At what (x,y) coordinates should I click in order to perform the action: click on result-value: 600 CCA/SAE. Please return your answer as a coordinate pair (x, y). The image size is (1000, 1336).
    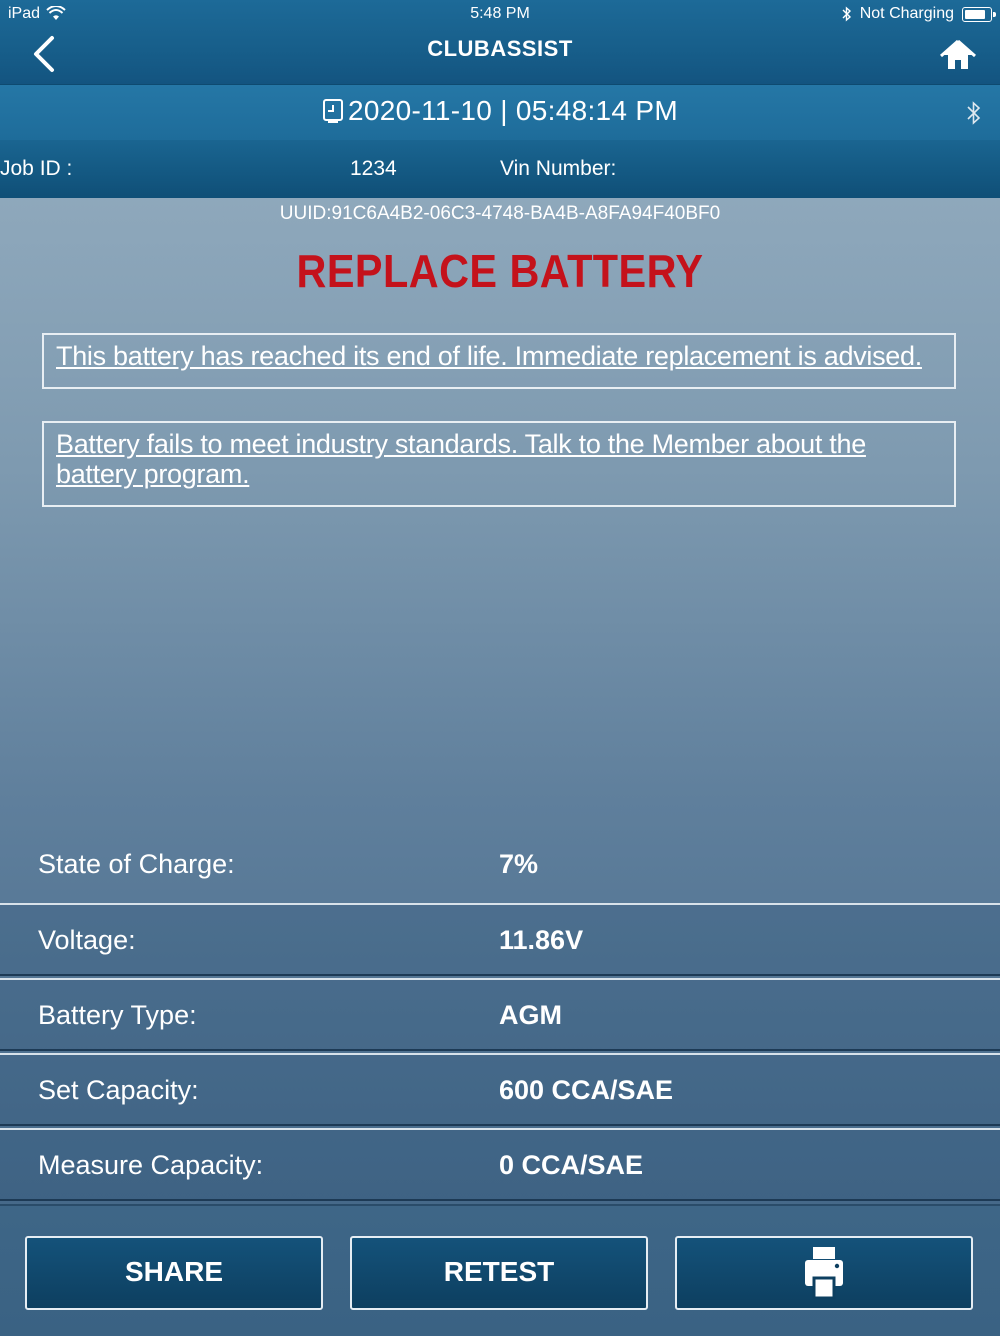
    Looking at the image, I should click on (586, 1090).